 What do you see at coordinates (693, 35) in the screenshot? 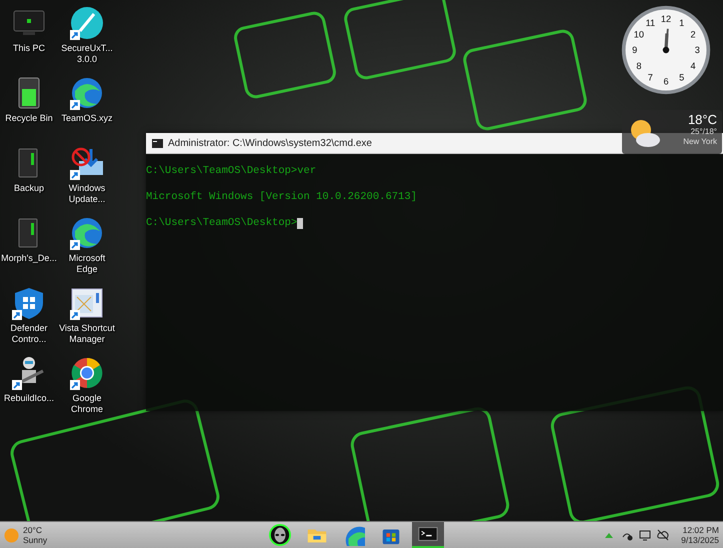
I see `clock-numeral: 2` at bounding box center [693, 35].